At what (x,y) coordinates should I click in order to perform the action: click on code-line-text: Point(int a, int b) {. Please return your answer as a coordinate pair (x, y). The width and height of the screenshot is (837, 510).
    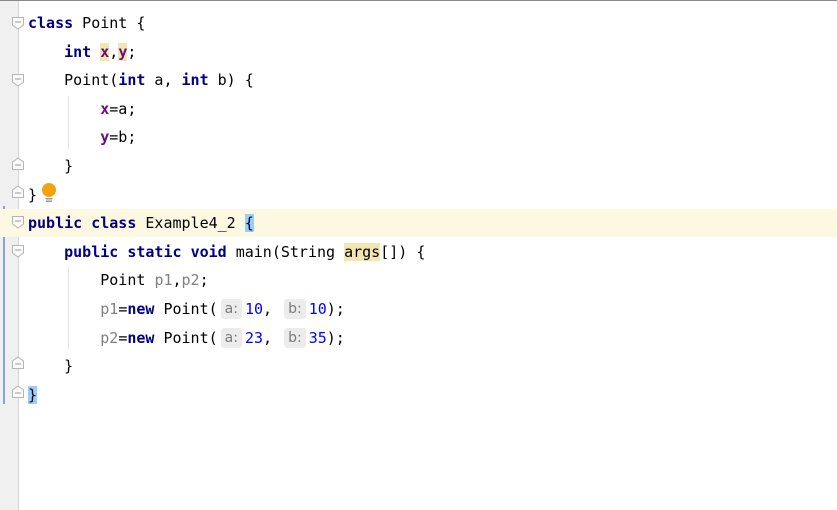
    Looking at the image, I should click on (141, 80).